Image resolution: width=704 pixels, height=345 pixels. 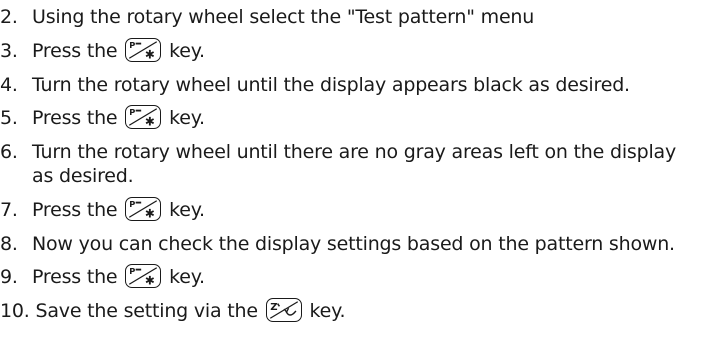 I want to click on step-number: 8., so click(x=9, y=244).